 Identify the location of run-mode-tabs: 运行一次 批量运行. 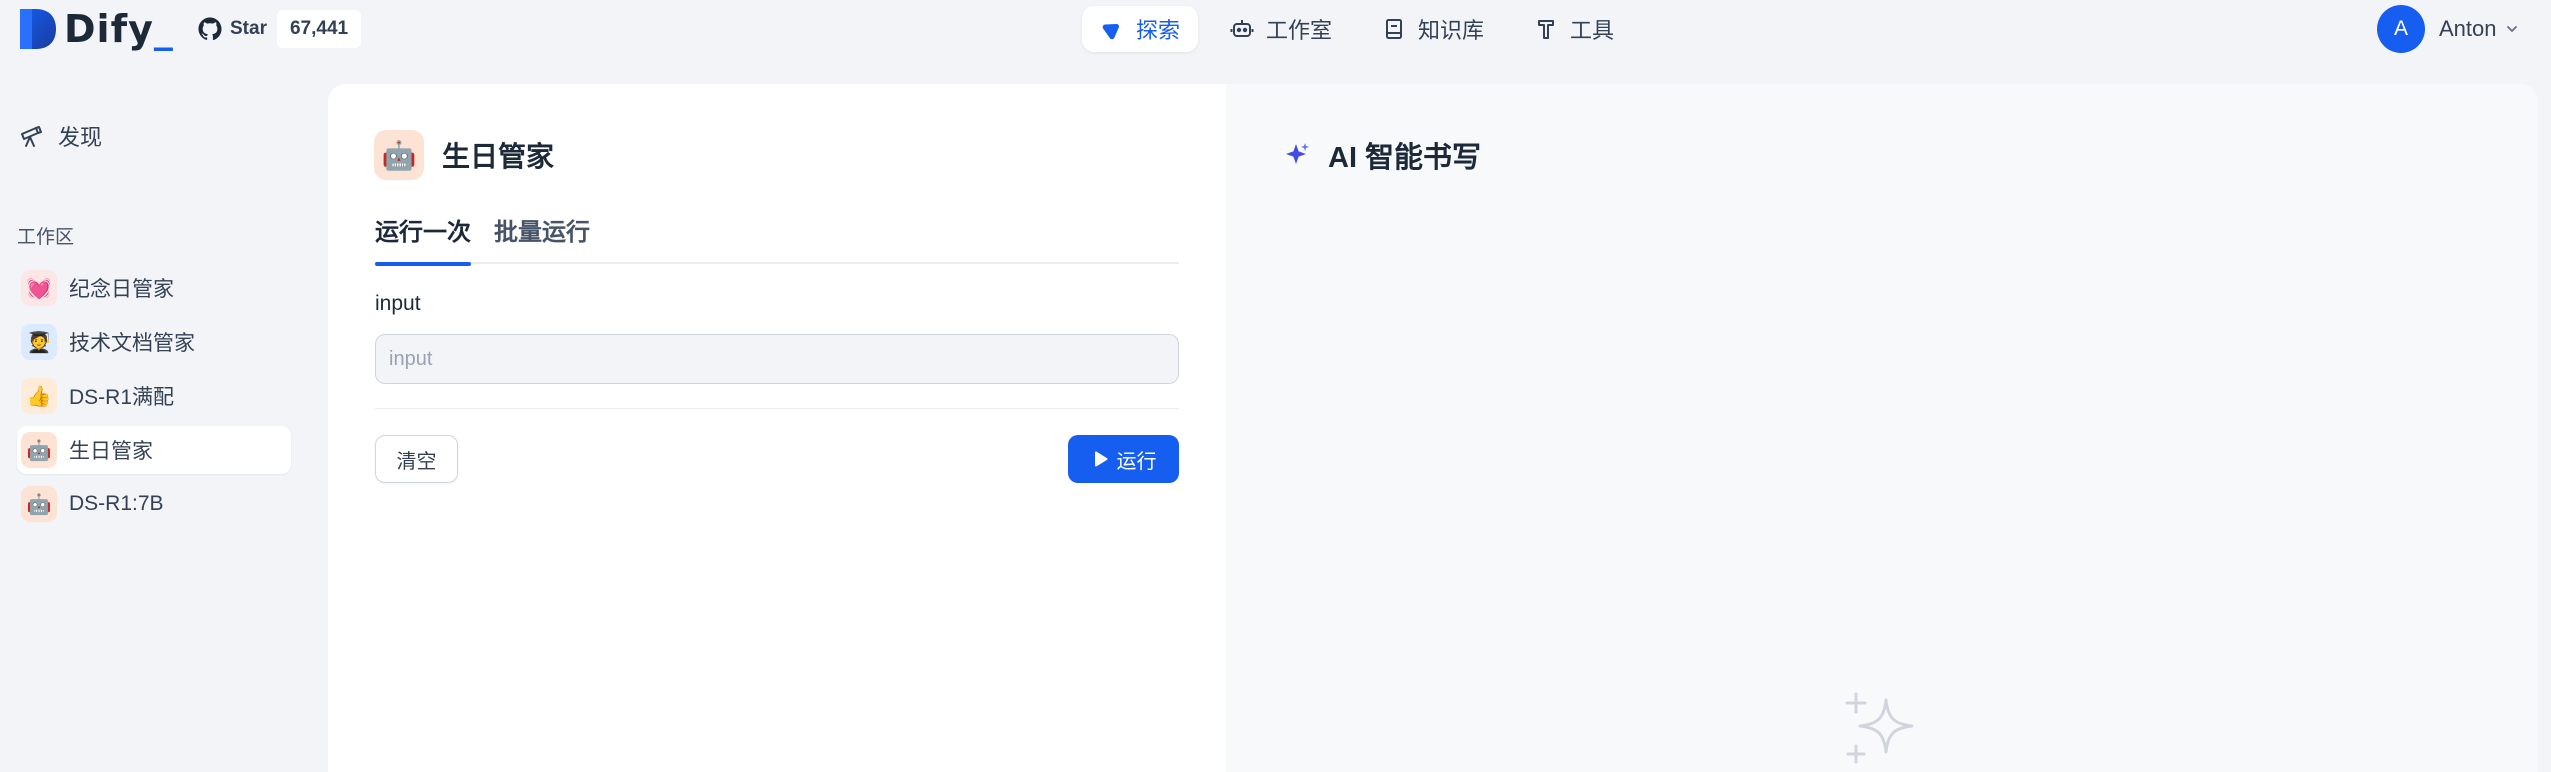
(777, 241).